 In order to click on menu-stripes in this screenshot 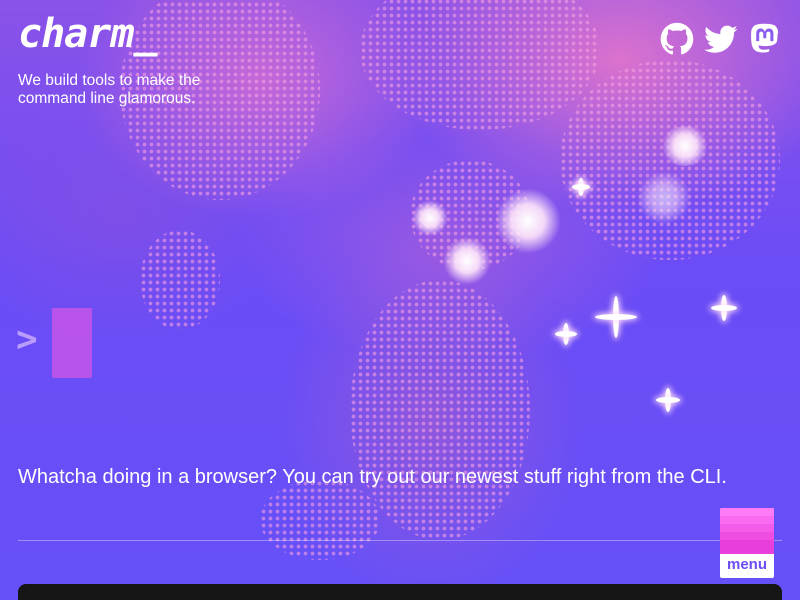, I will do `click(747, 531)`.